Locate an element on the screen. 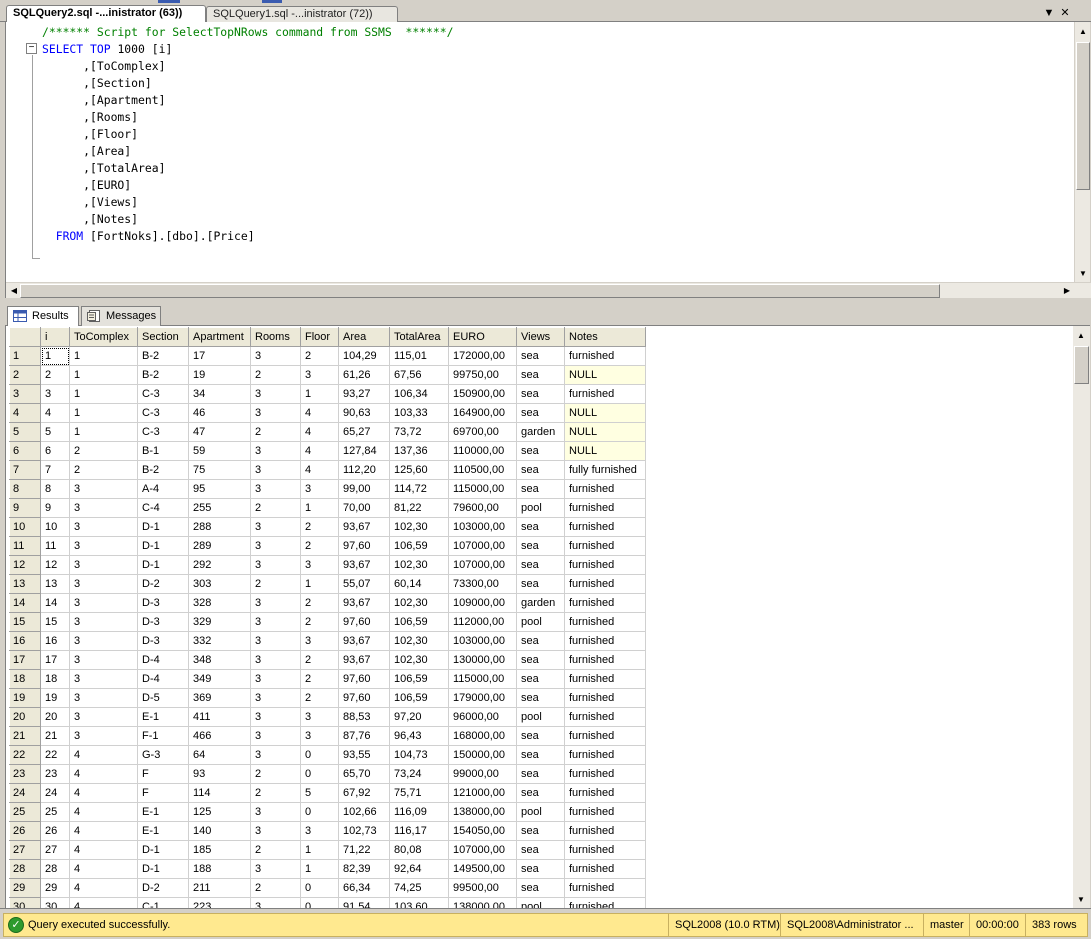 The width and height of the screenshot is (1091, 939). column-header-apartment: Apartment is located at coordinates (219, 337).